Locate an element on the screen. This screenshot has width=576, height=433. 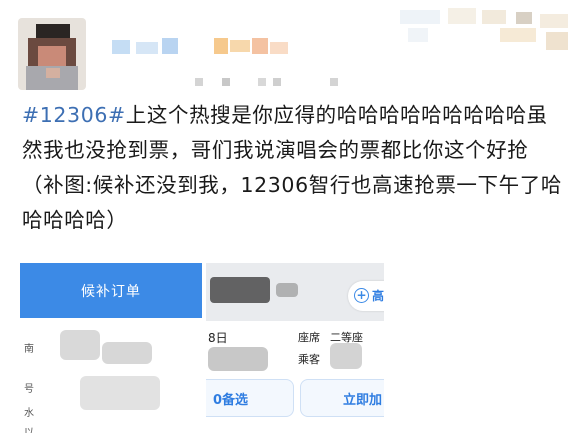
attached-image-left: 候补订单 南 号 水 以 is located at coordinates (111, 348).